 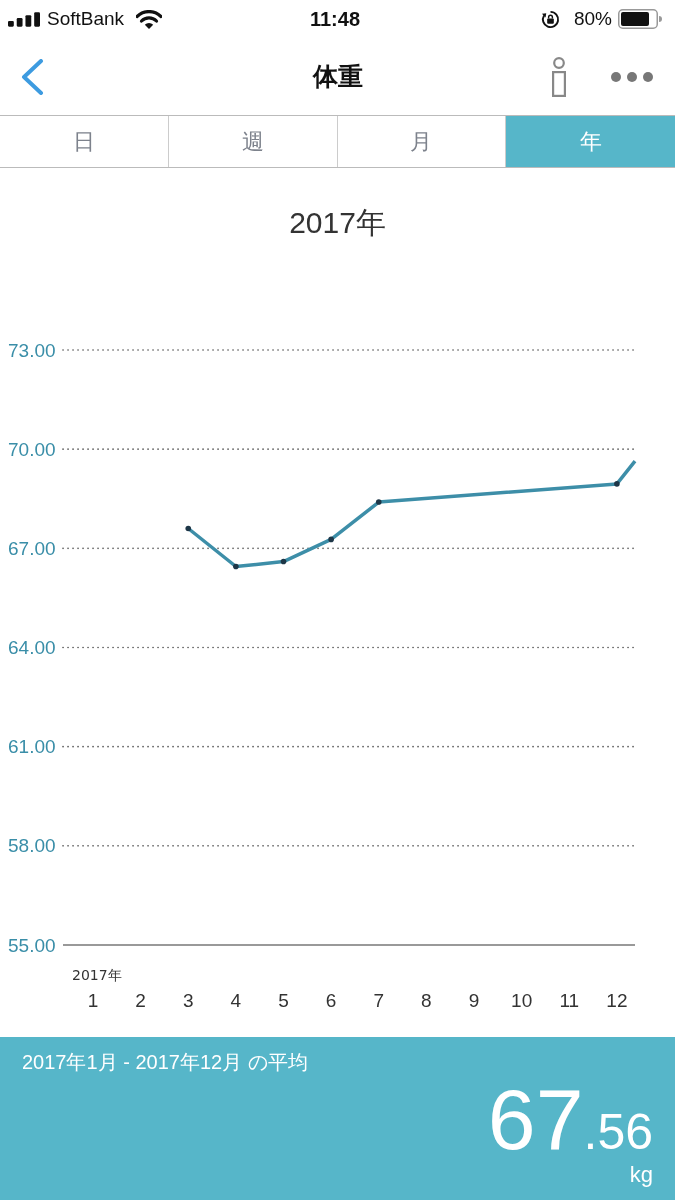 What do you see at coordinates (632, 76) in the screenshot?
I see `more-icon` at bounding box center [632, 76].